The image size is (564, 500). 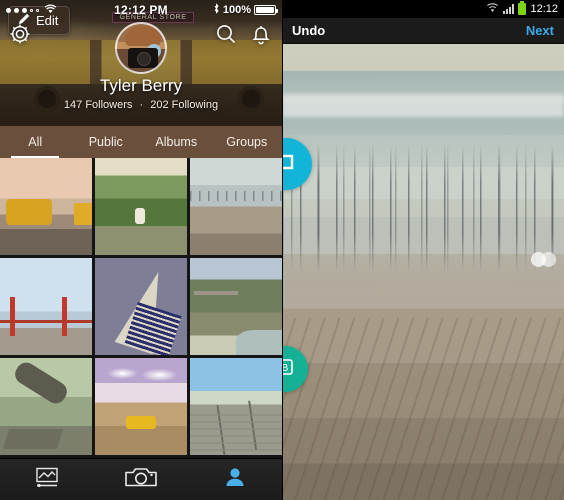 What do you see at coordinates (226, 36) in the screenshot?
I see `search-icon` at bounding box center [226, 36].